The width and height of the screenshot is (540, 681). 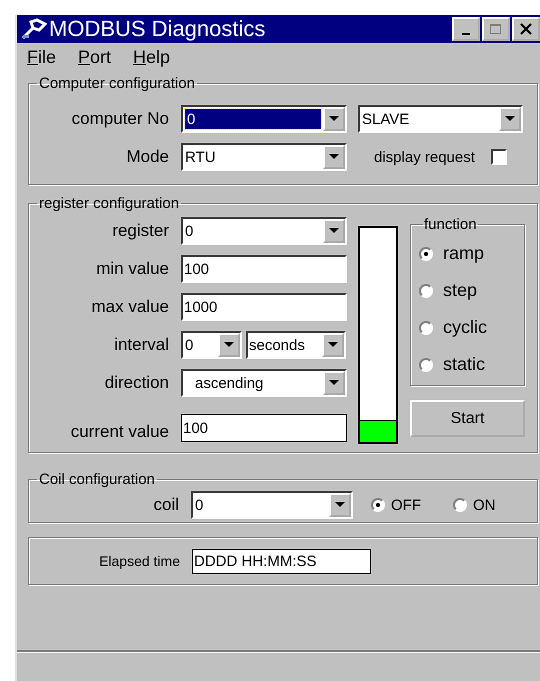 What do you see at coordinates (450, 224) in the screenshot?
I see `group-title: function` at bounding box center [450, 224].